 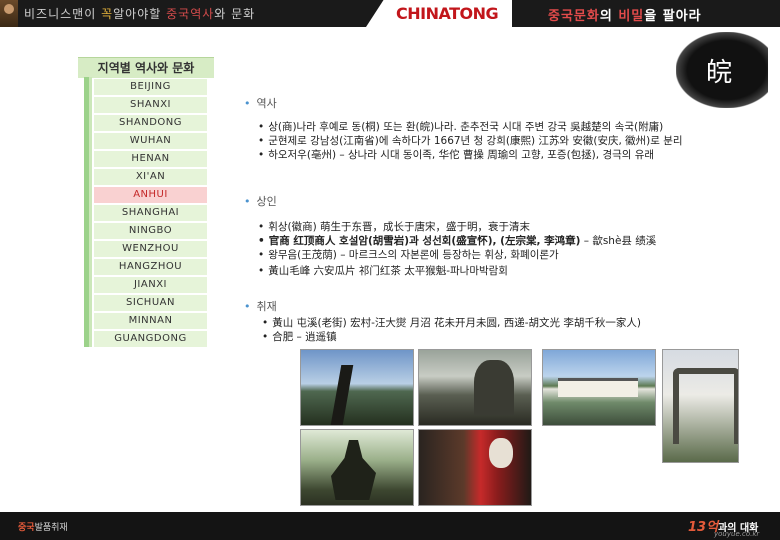 What do you see at coordinates (90, 212) in the screenshot?
I see `sidebar-accent-strip-light` at bounding box center [90, 212].